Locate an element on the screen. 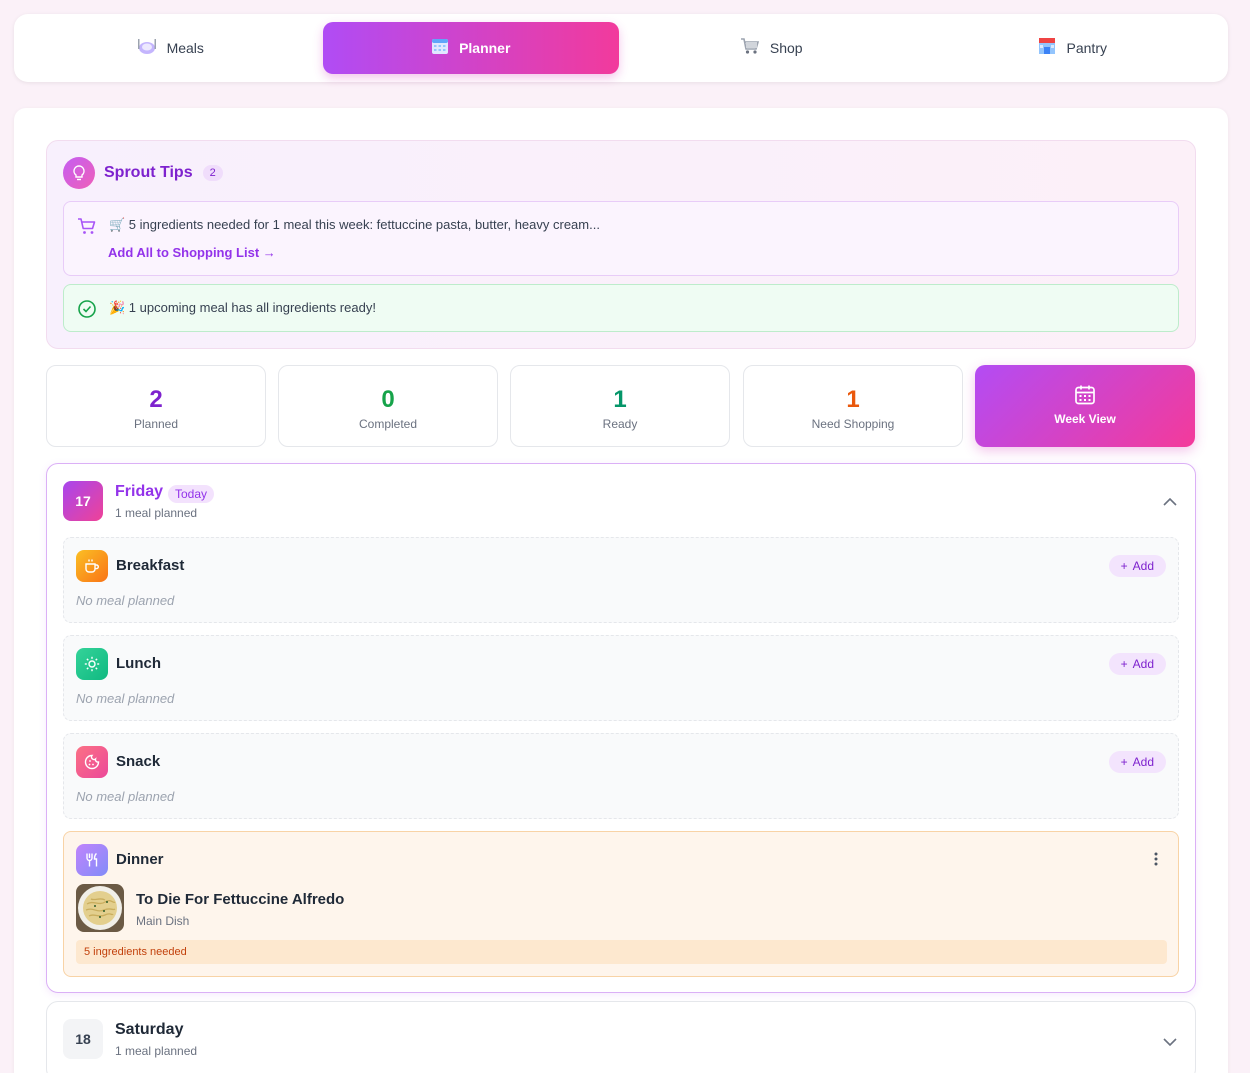 This screenshot has width=1250, height=1073. day-name: Friday is located at coordinates (139, 491).